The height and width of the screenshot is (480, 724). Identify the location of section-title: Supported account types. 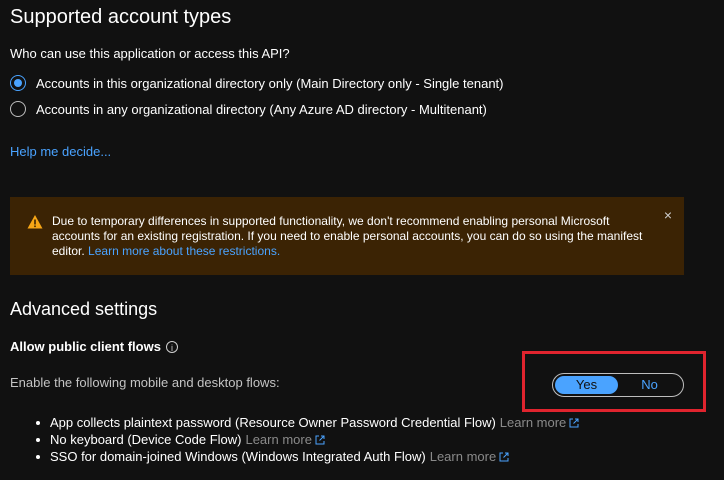
(121, 17).